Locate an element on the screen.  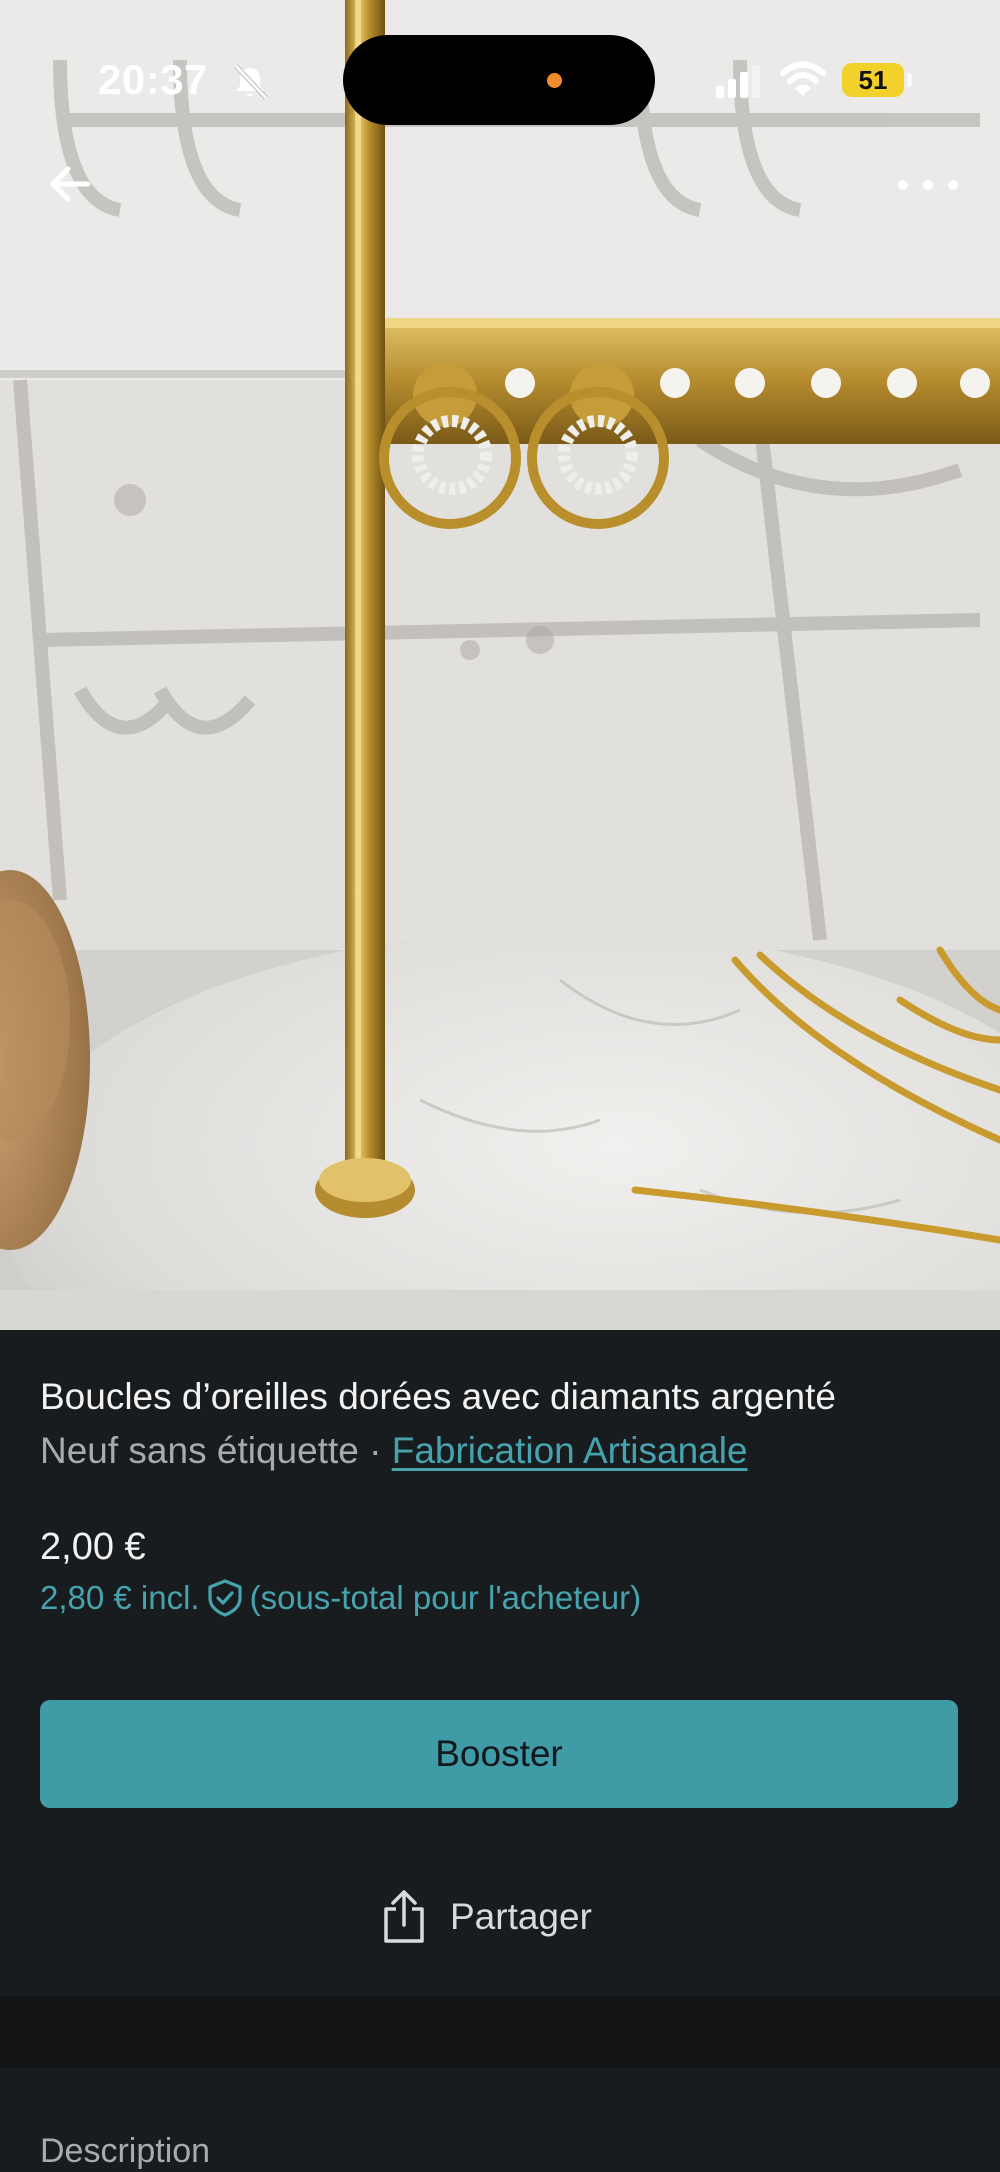
status-time: 20:37 is located at coordinates (153, 79).